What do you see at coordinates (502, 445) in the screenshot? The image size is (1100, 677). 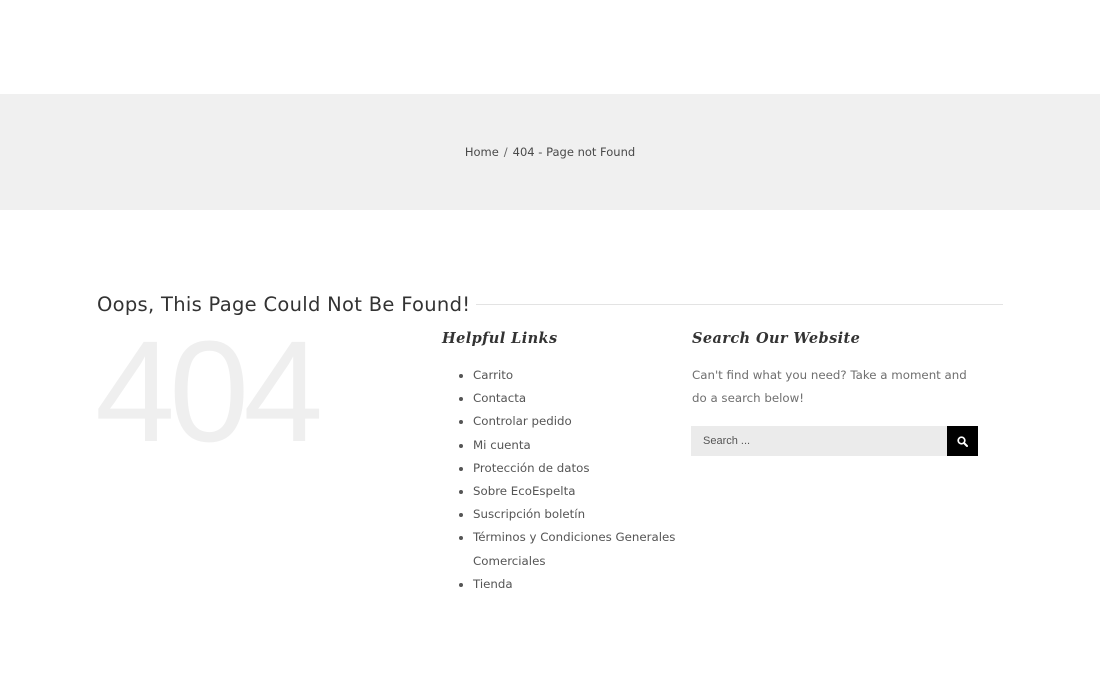 I see `helpful-link-mi-cuenta: Mi cuenta` at bounding box center [502, 445].